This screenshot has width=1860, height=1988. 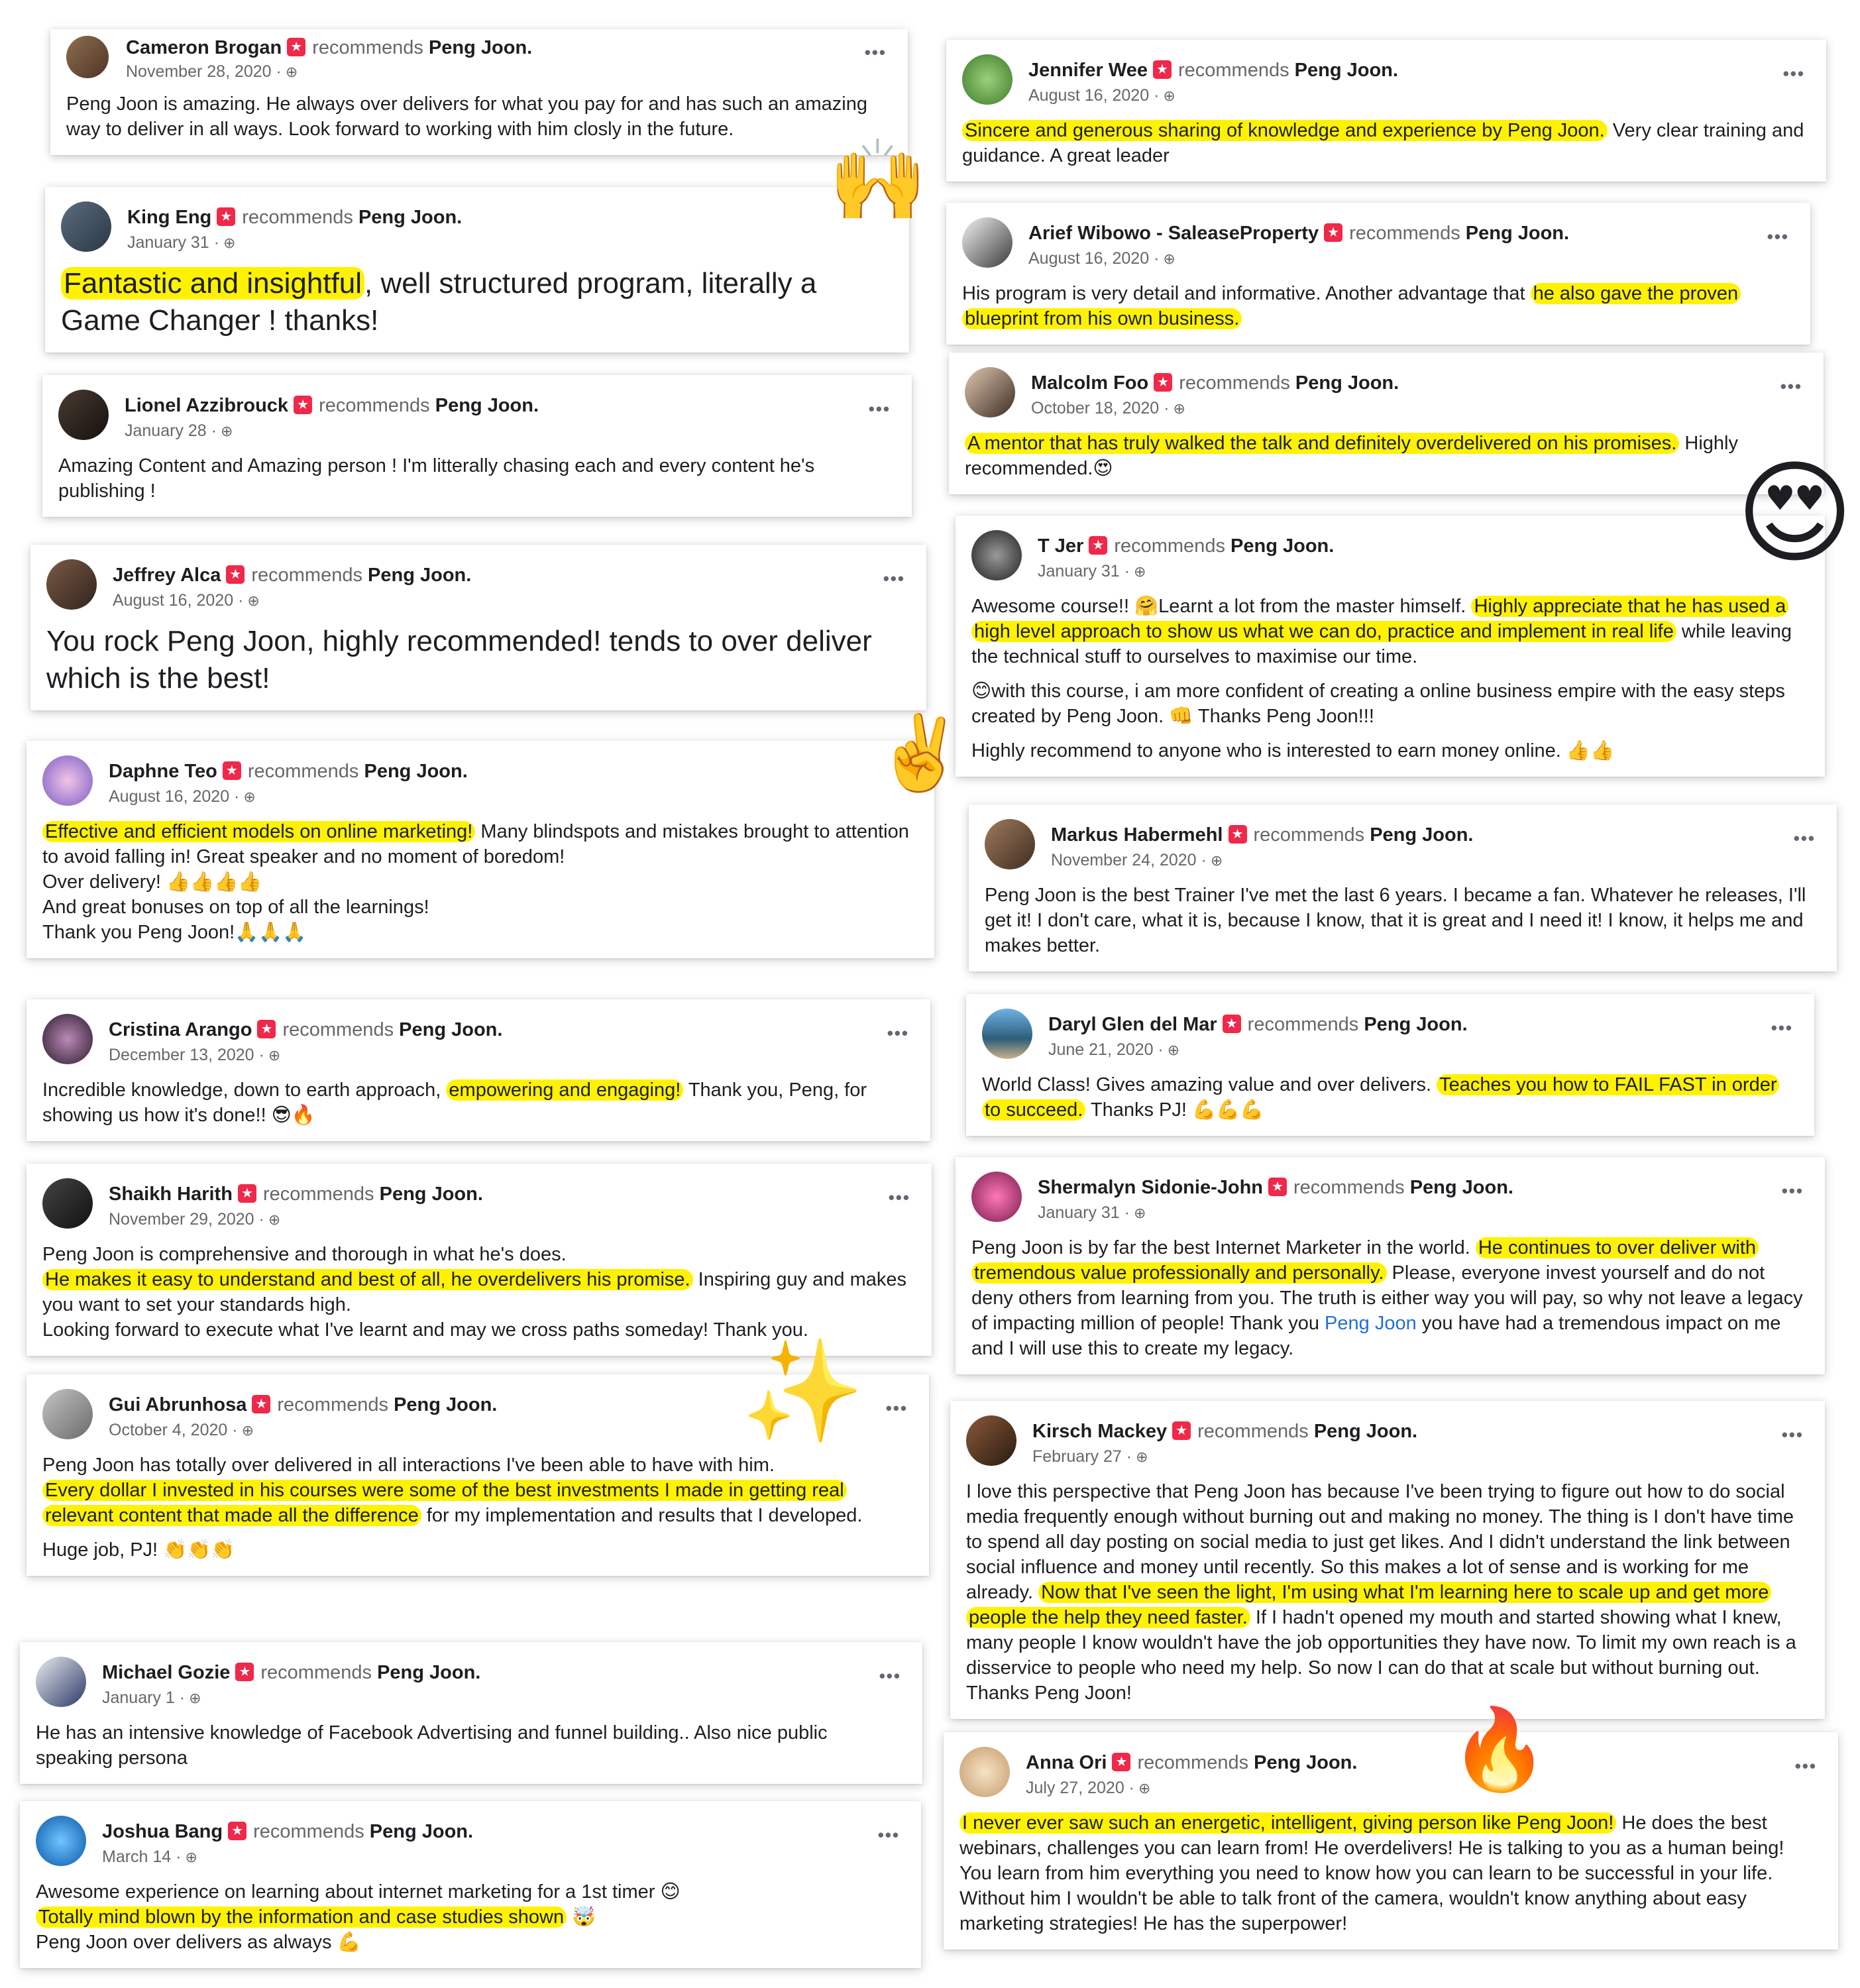 I want to click on post-date: February 27 ·, so click(x=1082, y=1456).